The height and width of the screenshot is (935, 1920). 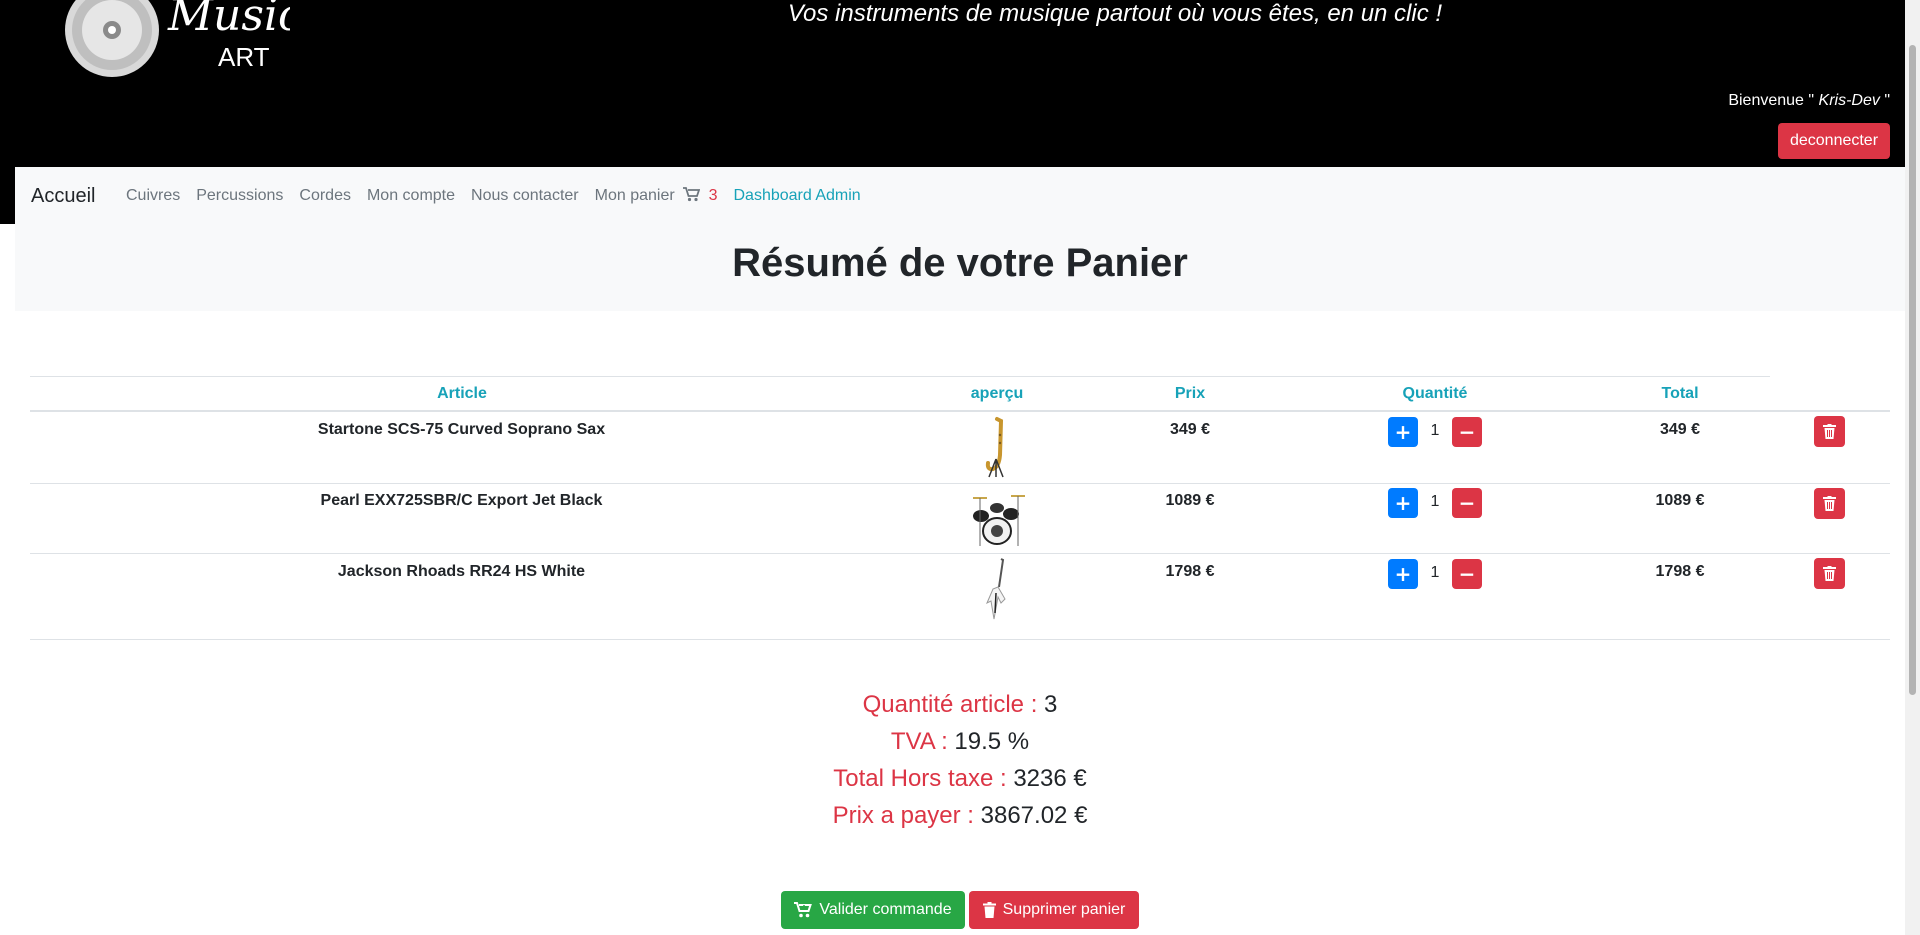 What do you see at coordinates (919, 741) in the screenshot?
I see `summary-tva-label: TVA :` at bounding box center [919, 741].